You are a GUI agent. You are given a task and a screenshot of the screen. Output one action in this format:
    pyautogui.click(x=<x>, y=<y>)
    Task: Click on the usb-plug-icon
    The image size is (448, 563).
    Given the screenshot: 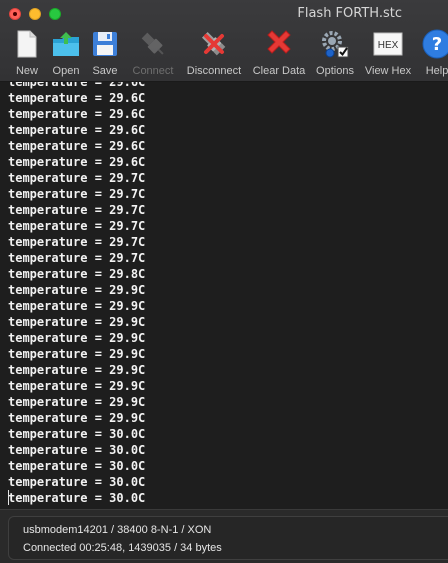 What is the action you would take?
    pyautogui.click(x=152, y=43)
    